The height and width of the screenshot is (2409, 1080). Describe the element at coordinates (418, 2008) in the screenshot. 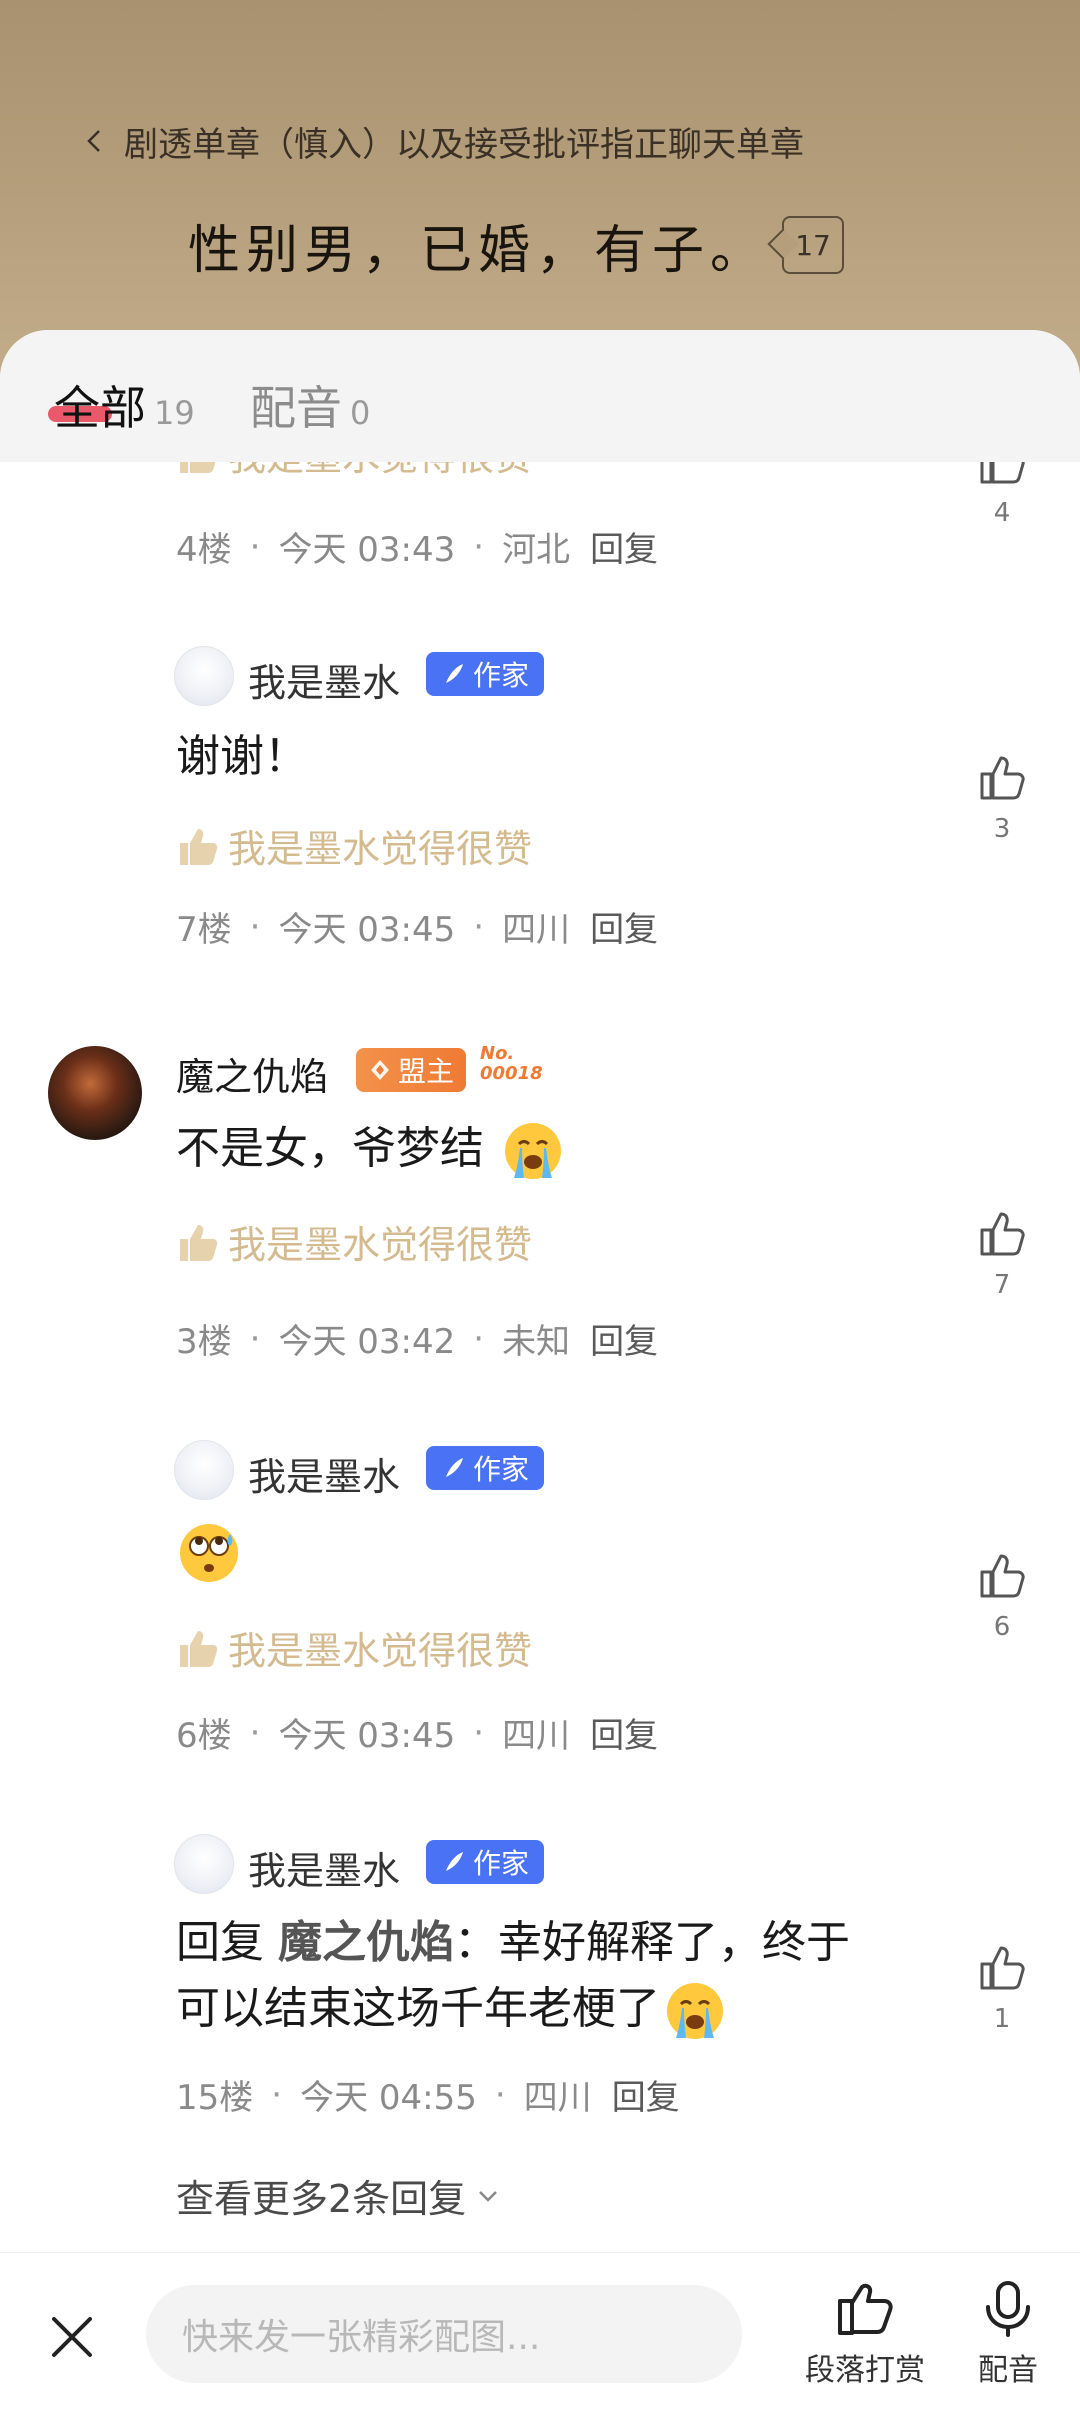

I see `comment-text-line2: 可以结束这场千年老梗了` at that location.